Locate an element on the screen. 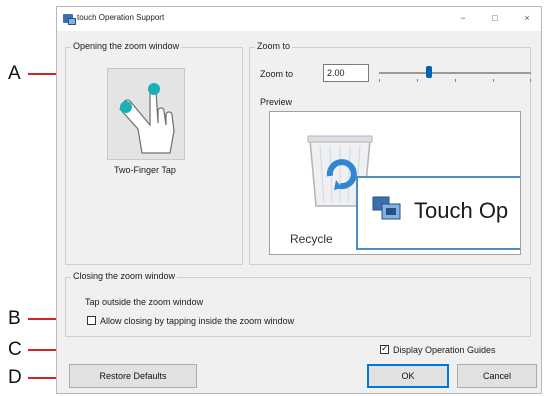 The width and height of the screenshot is (544, 396). display-operation-guides-checkbox is located at coordinates (384, 348).